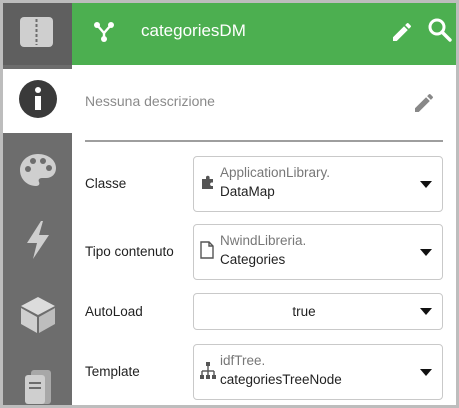  I want to click on autoload-label: AutoLoad, so click(114, 311).